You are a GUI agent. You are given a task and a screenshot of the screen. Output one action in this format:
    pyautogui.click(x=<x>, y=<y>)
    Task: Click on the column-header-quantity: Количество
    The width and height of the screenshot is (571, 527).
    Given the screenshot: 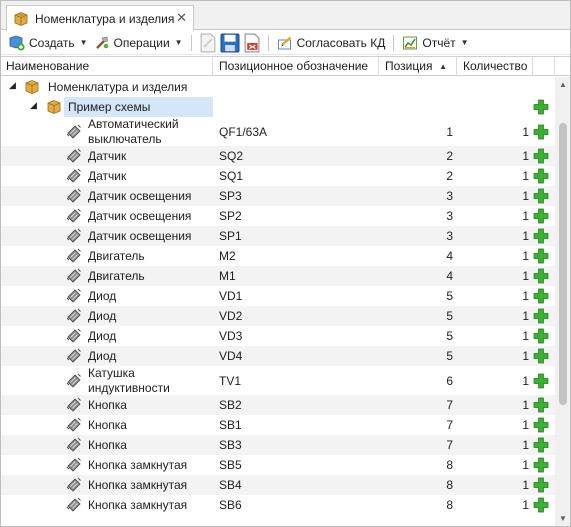 What is the action you would take?
    pyautogui.click(x=495, y=66)
    